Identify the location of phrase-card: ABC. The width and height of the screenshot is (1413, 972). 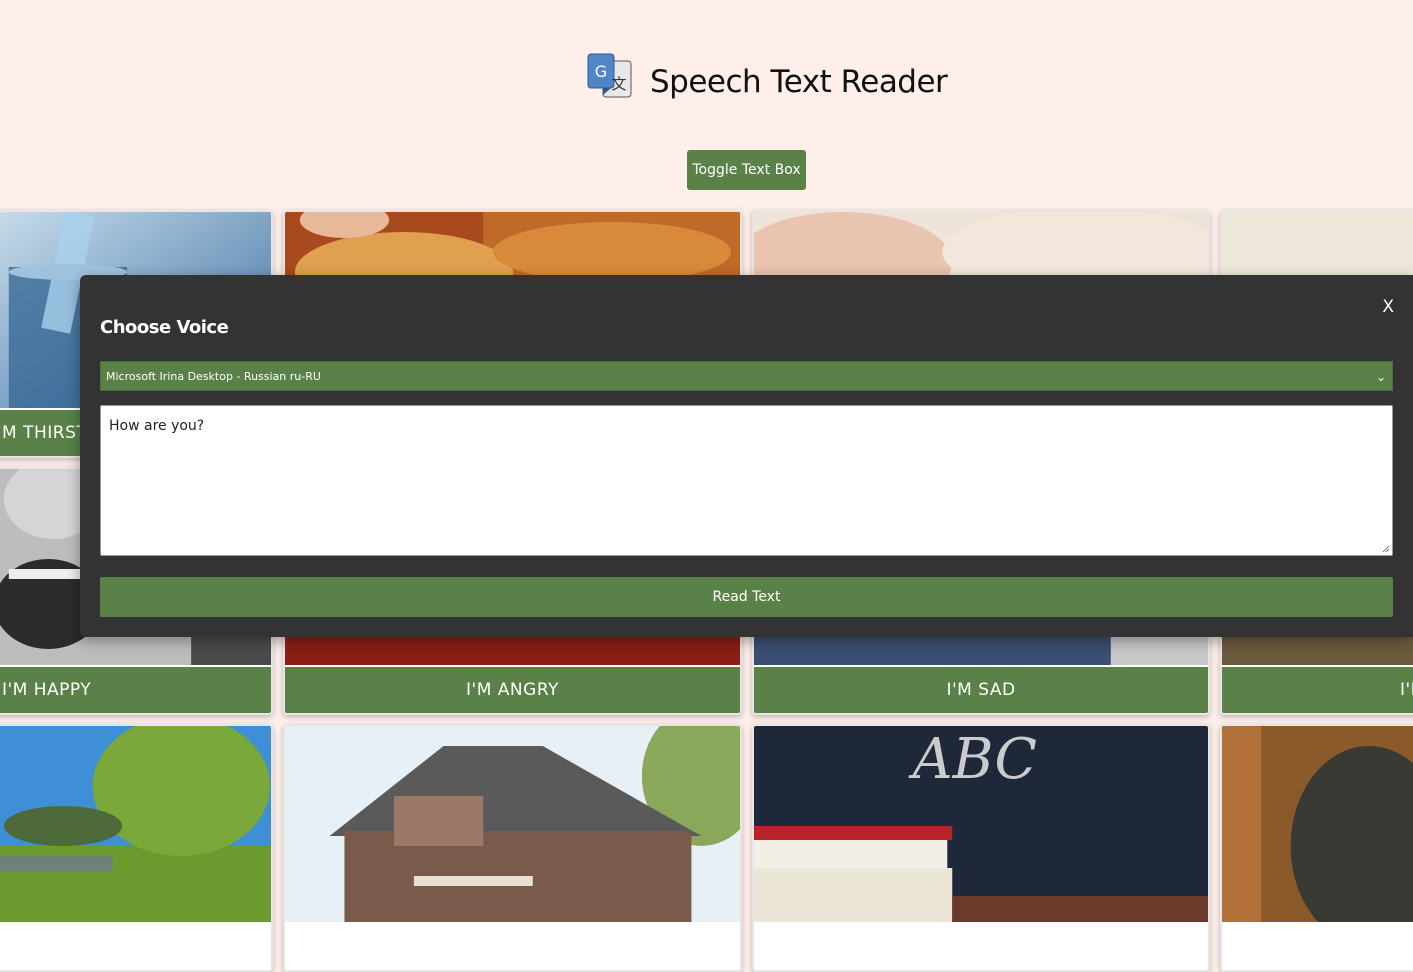
(981, 848).